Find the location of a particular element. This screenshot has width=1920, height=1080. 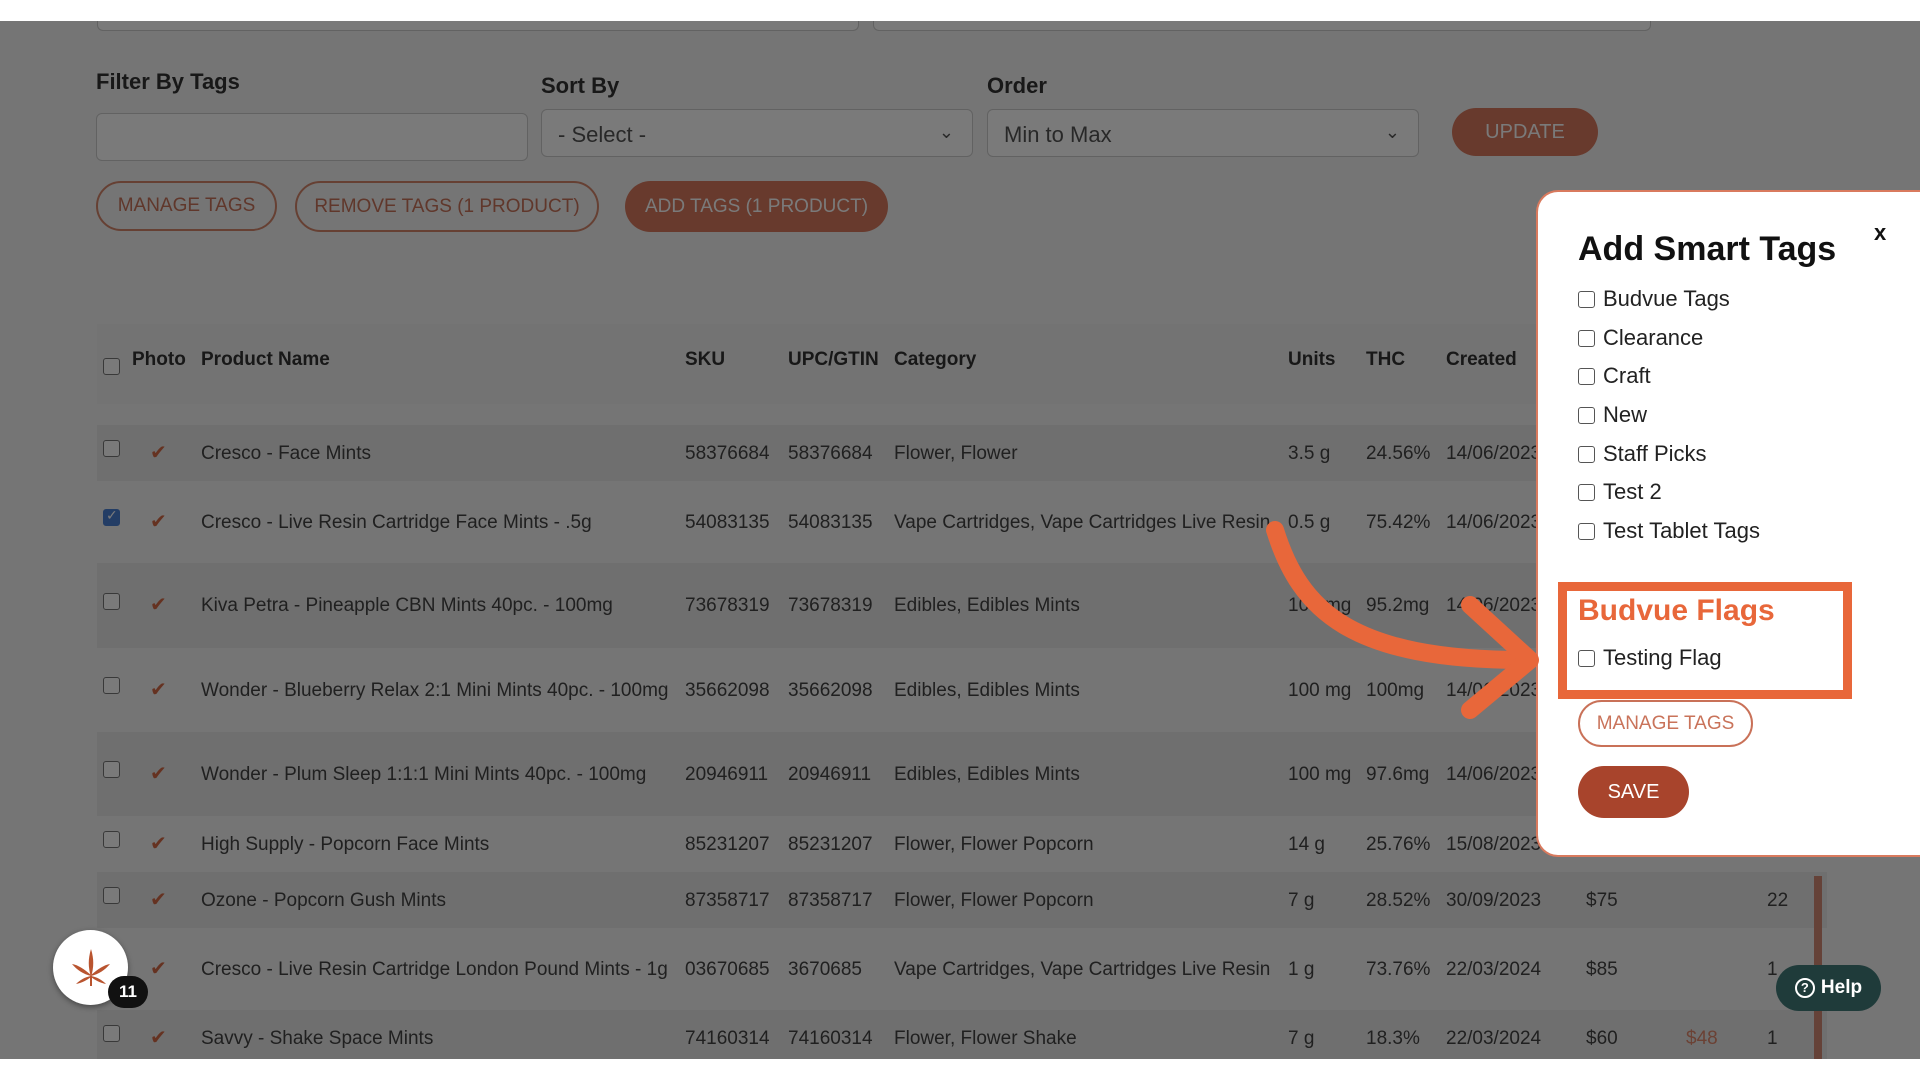

close-button: x is located at coordinates (1880, 233).